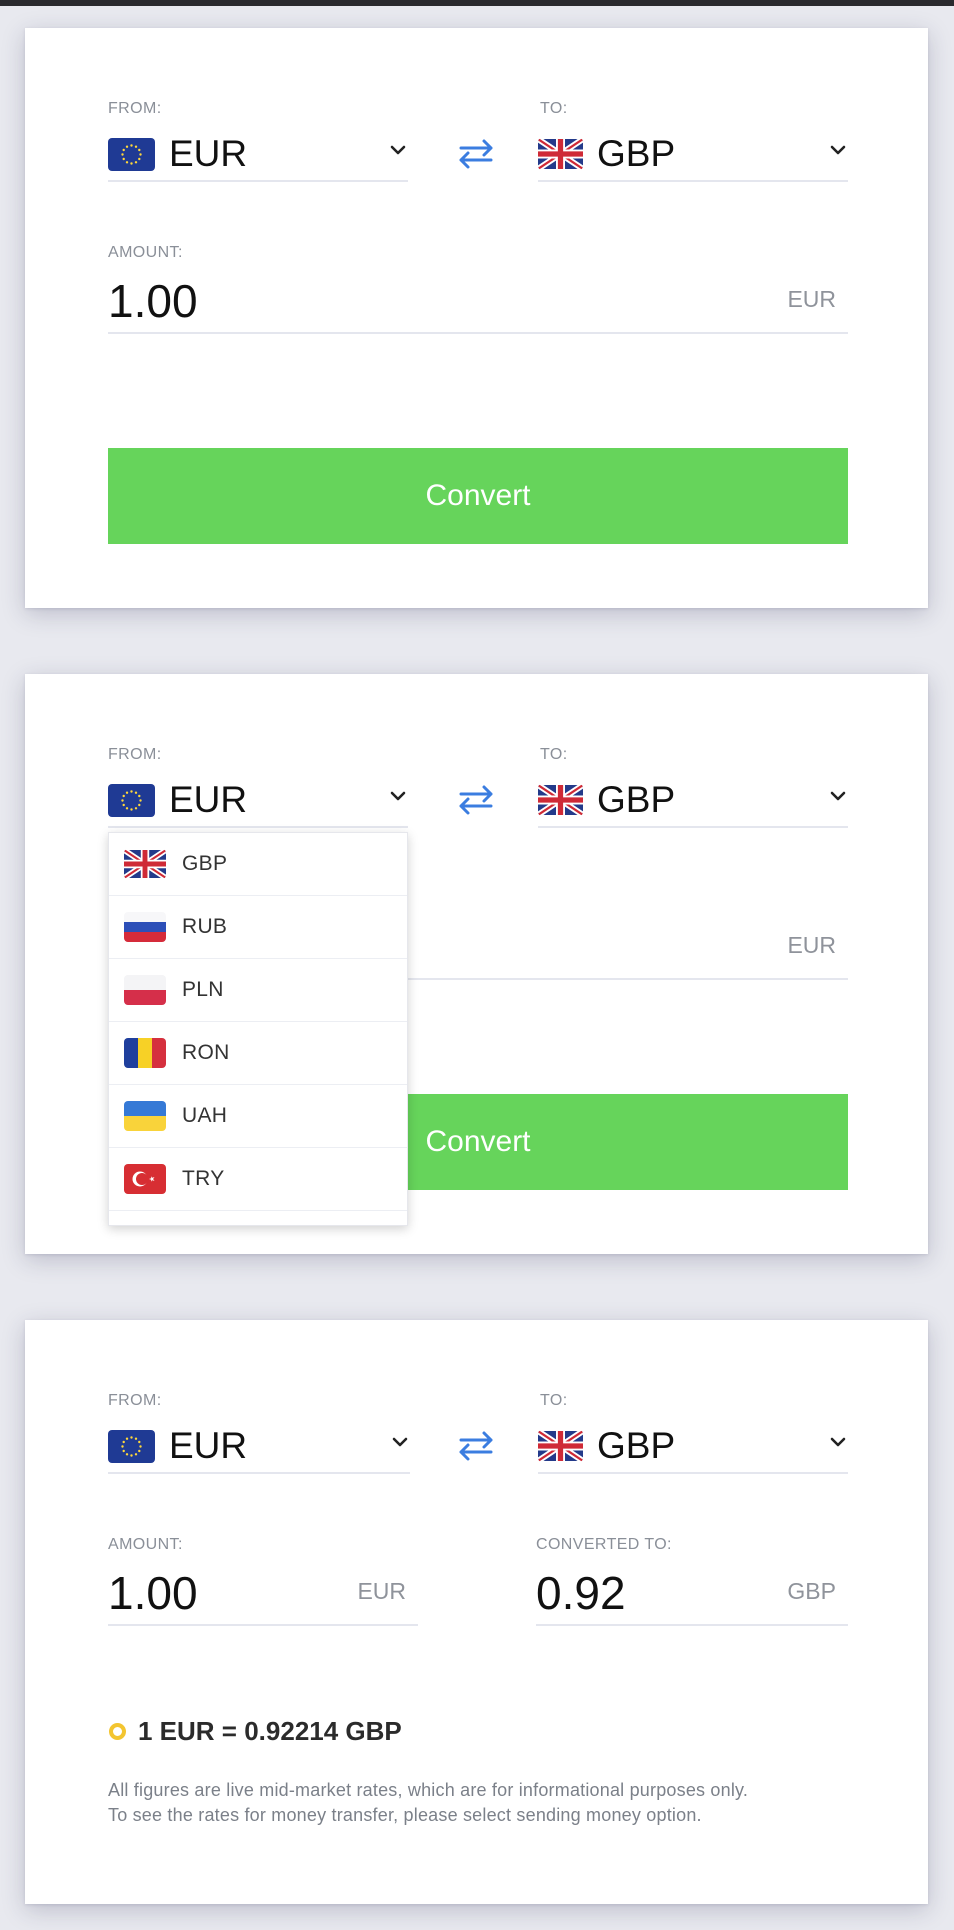 The width and height of the screenshot is (954, 1930). I want to click on converted-unit: GBP, so click(811, 1591).